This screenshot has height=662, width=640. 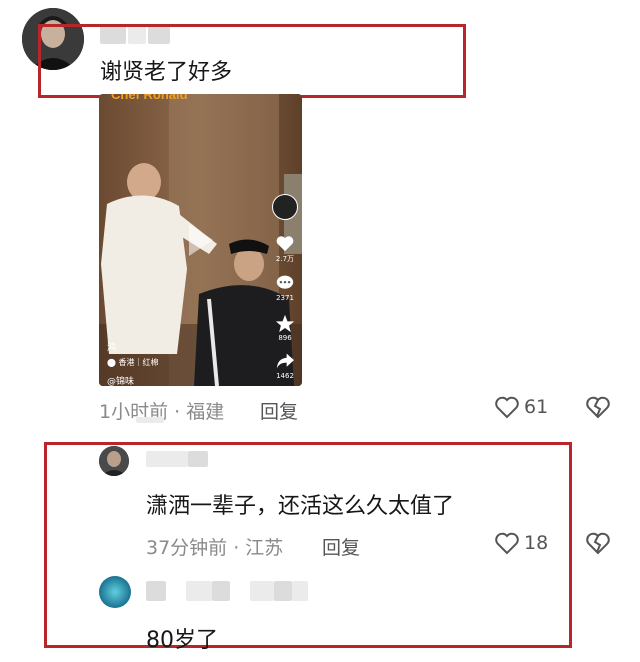 What do you see at coordinates (521, 543) in the screenshot?
I see `like-button: 18` at bounding box center [521, 543].